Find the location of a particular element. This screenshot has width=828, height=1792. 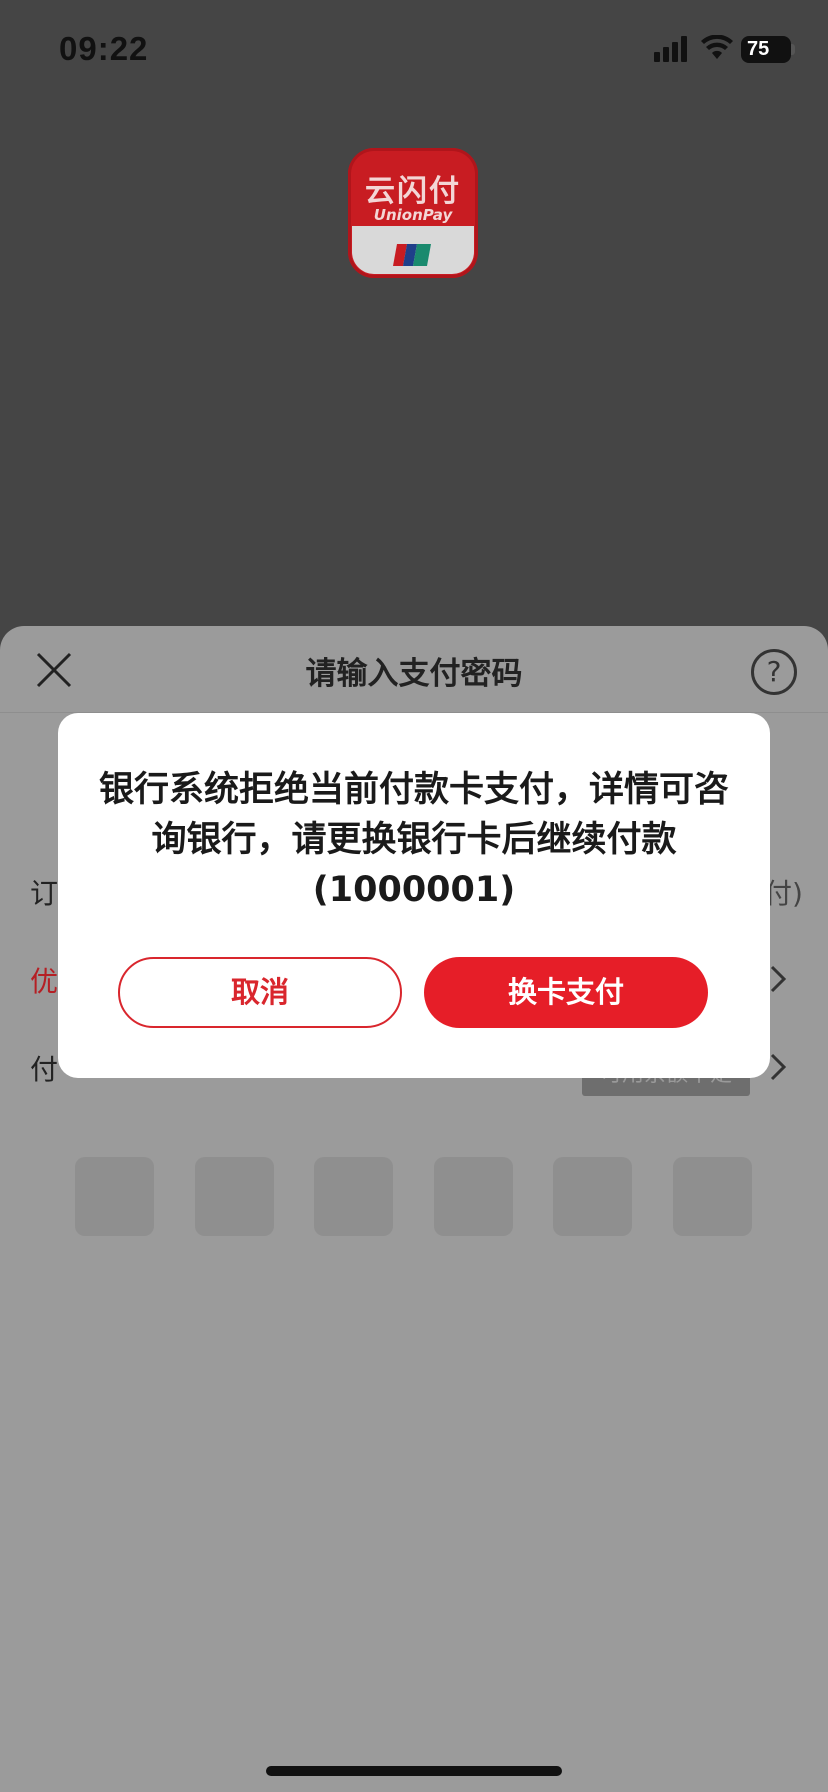

order-row-label: 订 is located at coordinates (44, 893).